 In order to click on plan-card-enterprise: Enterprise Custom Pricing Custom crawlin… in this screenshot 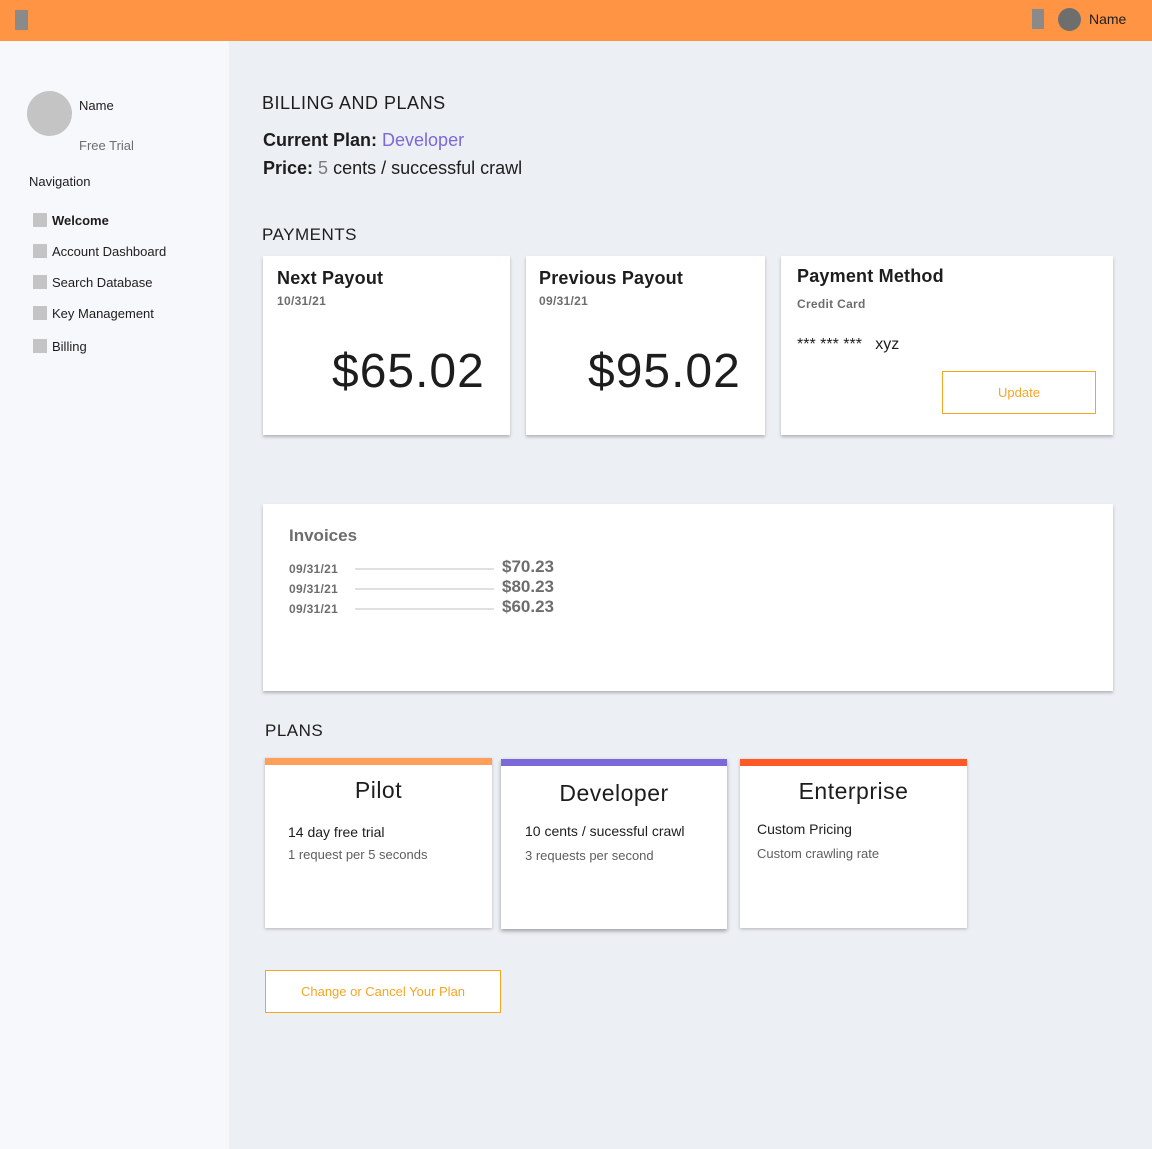, I will do `click(853, 843)`.